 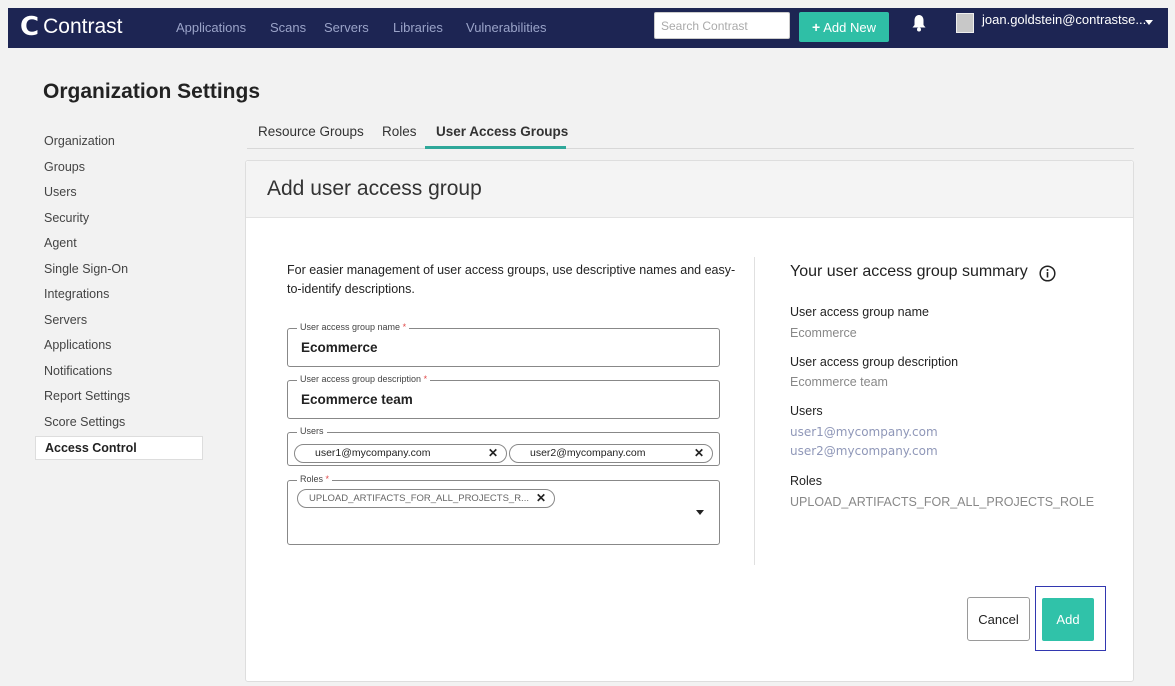 I want to click on summary-description-label: User access group description, so click(x=874, y=362).